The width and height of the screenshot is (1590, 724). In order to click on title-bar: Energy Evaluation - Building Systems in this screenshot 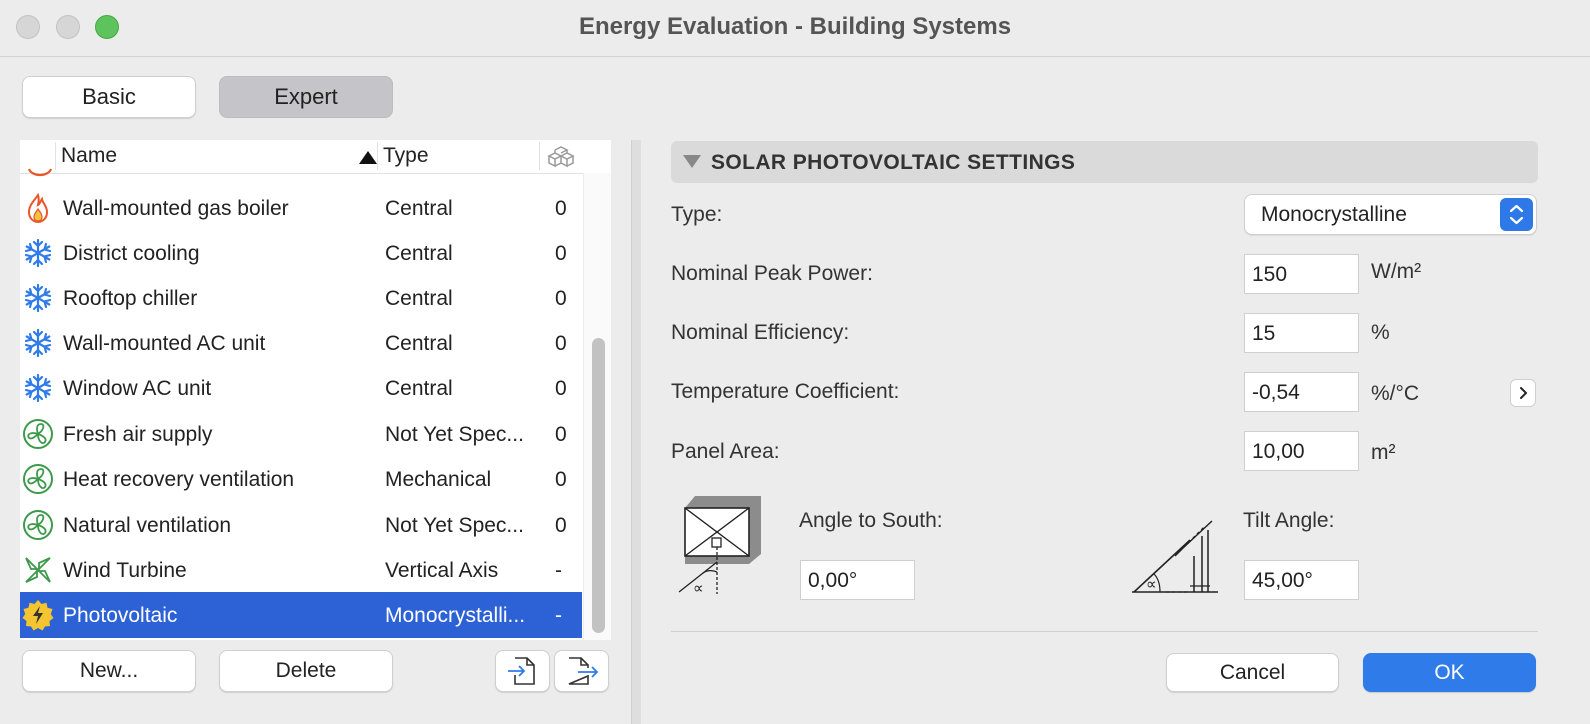, I will do `click(795, 28)`.